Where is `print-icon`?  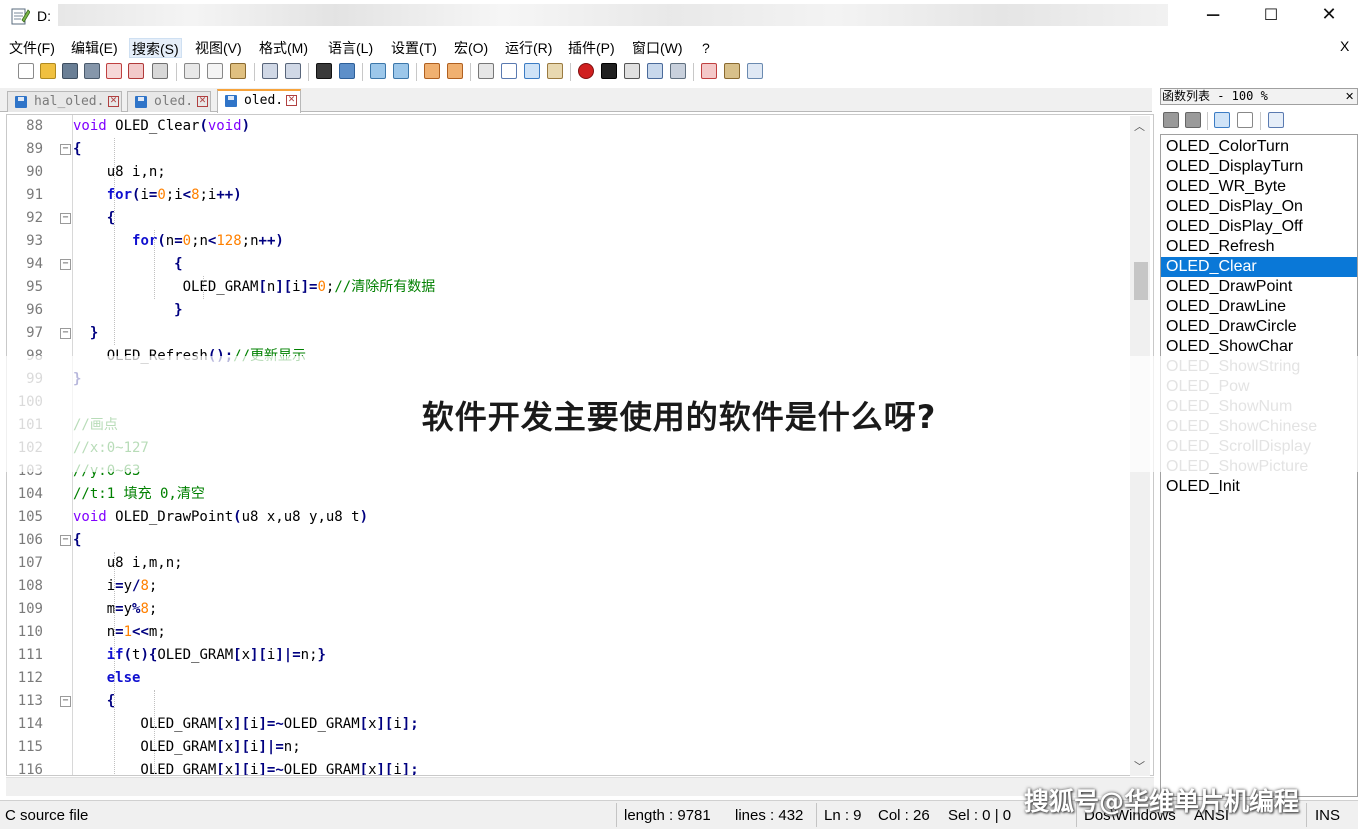 print-icon is located at coordinates (160, 71).